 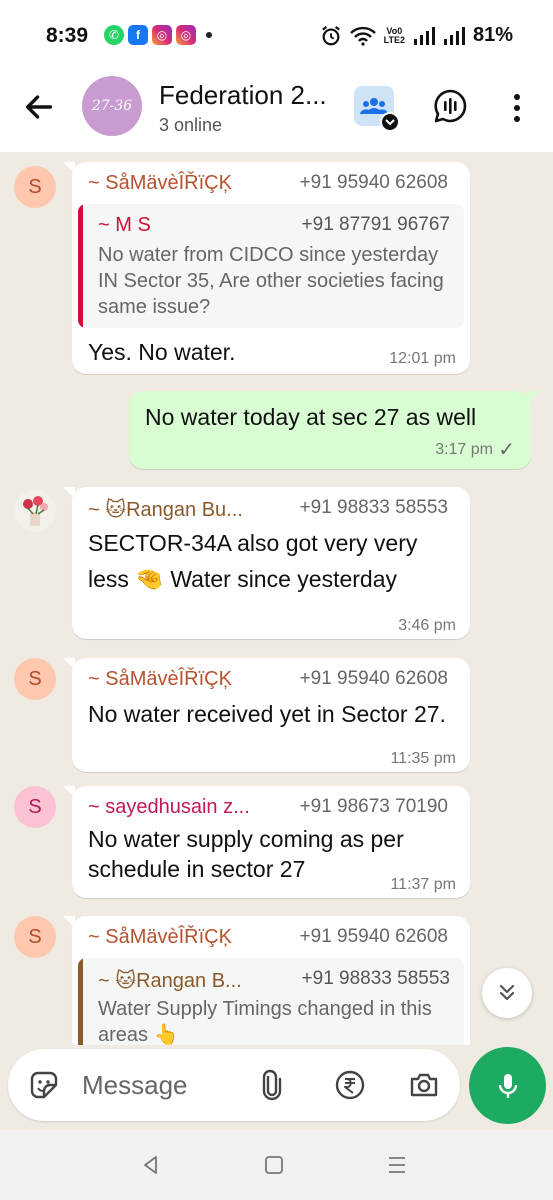 I want to click on sender-phone: +91 98833 58553, so click(x=373, y=507).